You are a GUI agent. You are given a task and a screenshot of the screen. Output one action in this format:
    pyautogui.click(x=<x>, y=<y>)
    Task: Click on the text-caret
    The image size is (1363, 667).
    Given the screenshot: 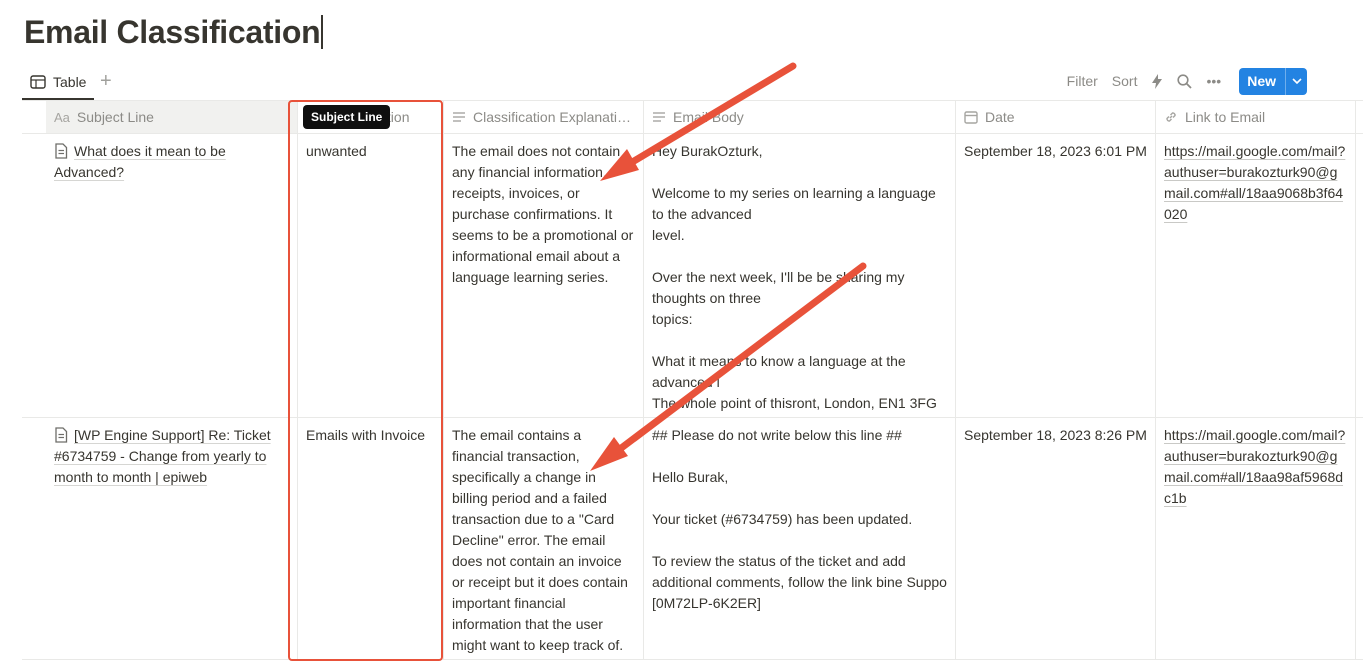 What is the action you would take?
    pyautogui.click(x=322, y=32)
    